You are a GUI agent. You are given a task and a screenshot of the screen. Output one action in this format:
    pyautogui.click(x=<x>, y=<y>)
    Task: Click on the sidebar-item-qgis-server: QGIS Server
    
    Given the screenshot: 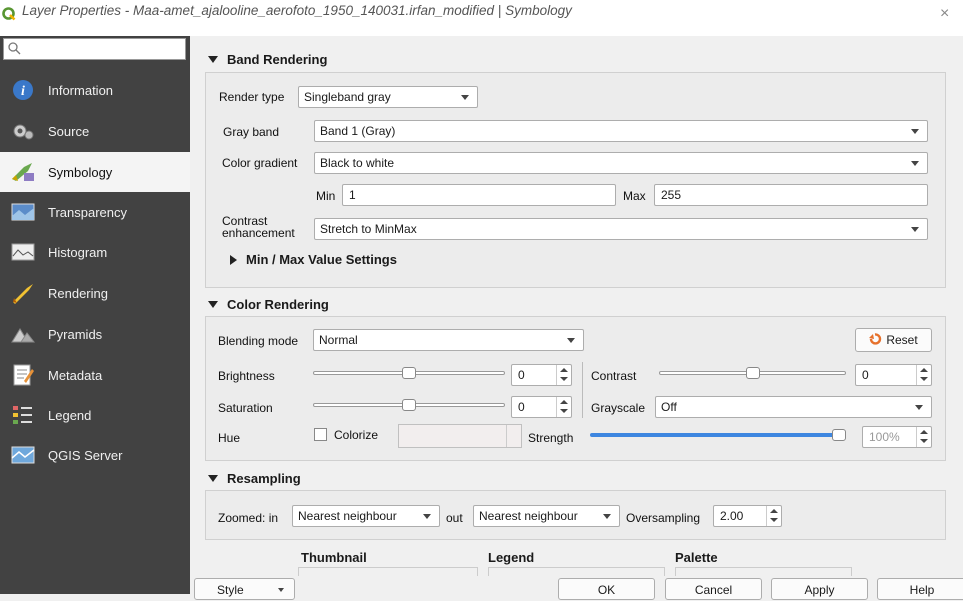 What is the action you would take?
    pyautogui.click(x=95, y=455)
    